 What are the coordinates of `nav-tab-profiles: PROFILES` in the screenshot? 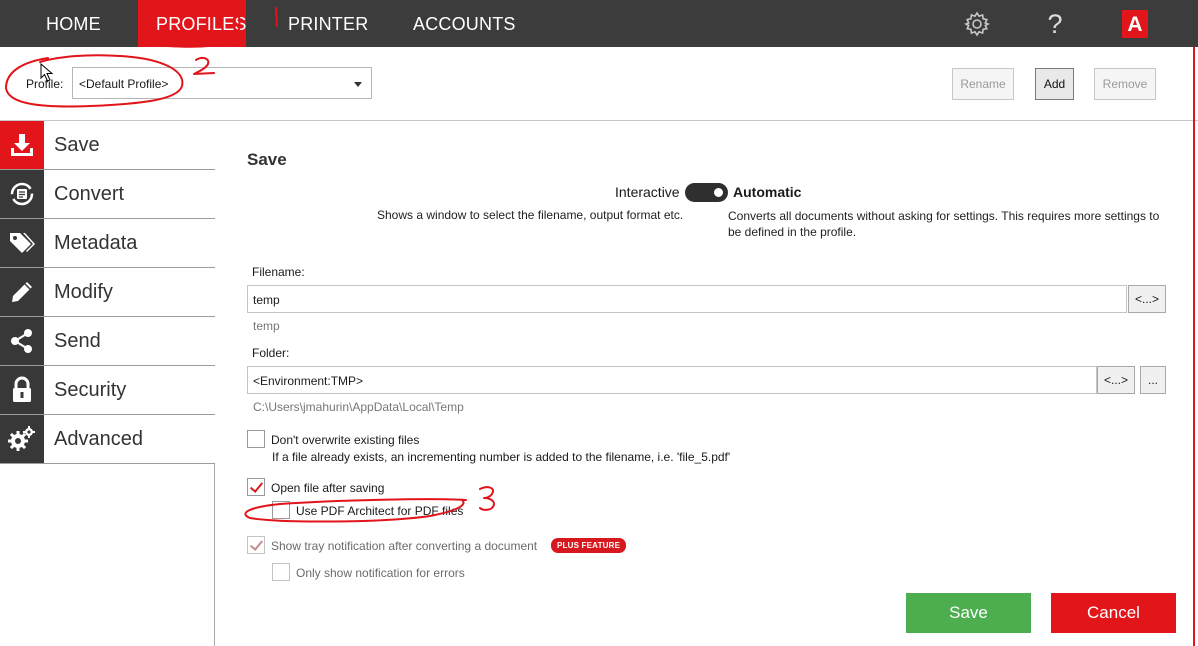 It's located at (192, 23).